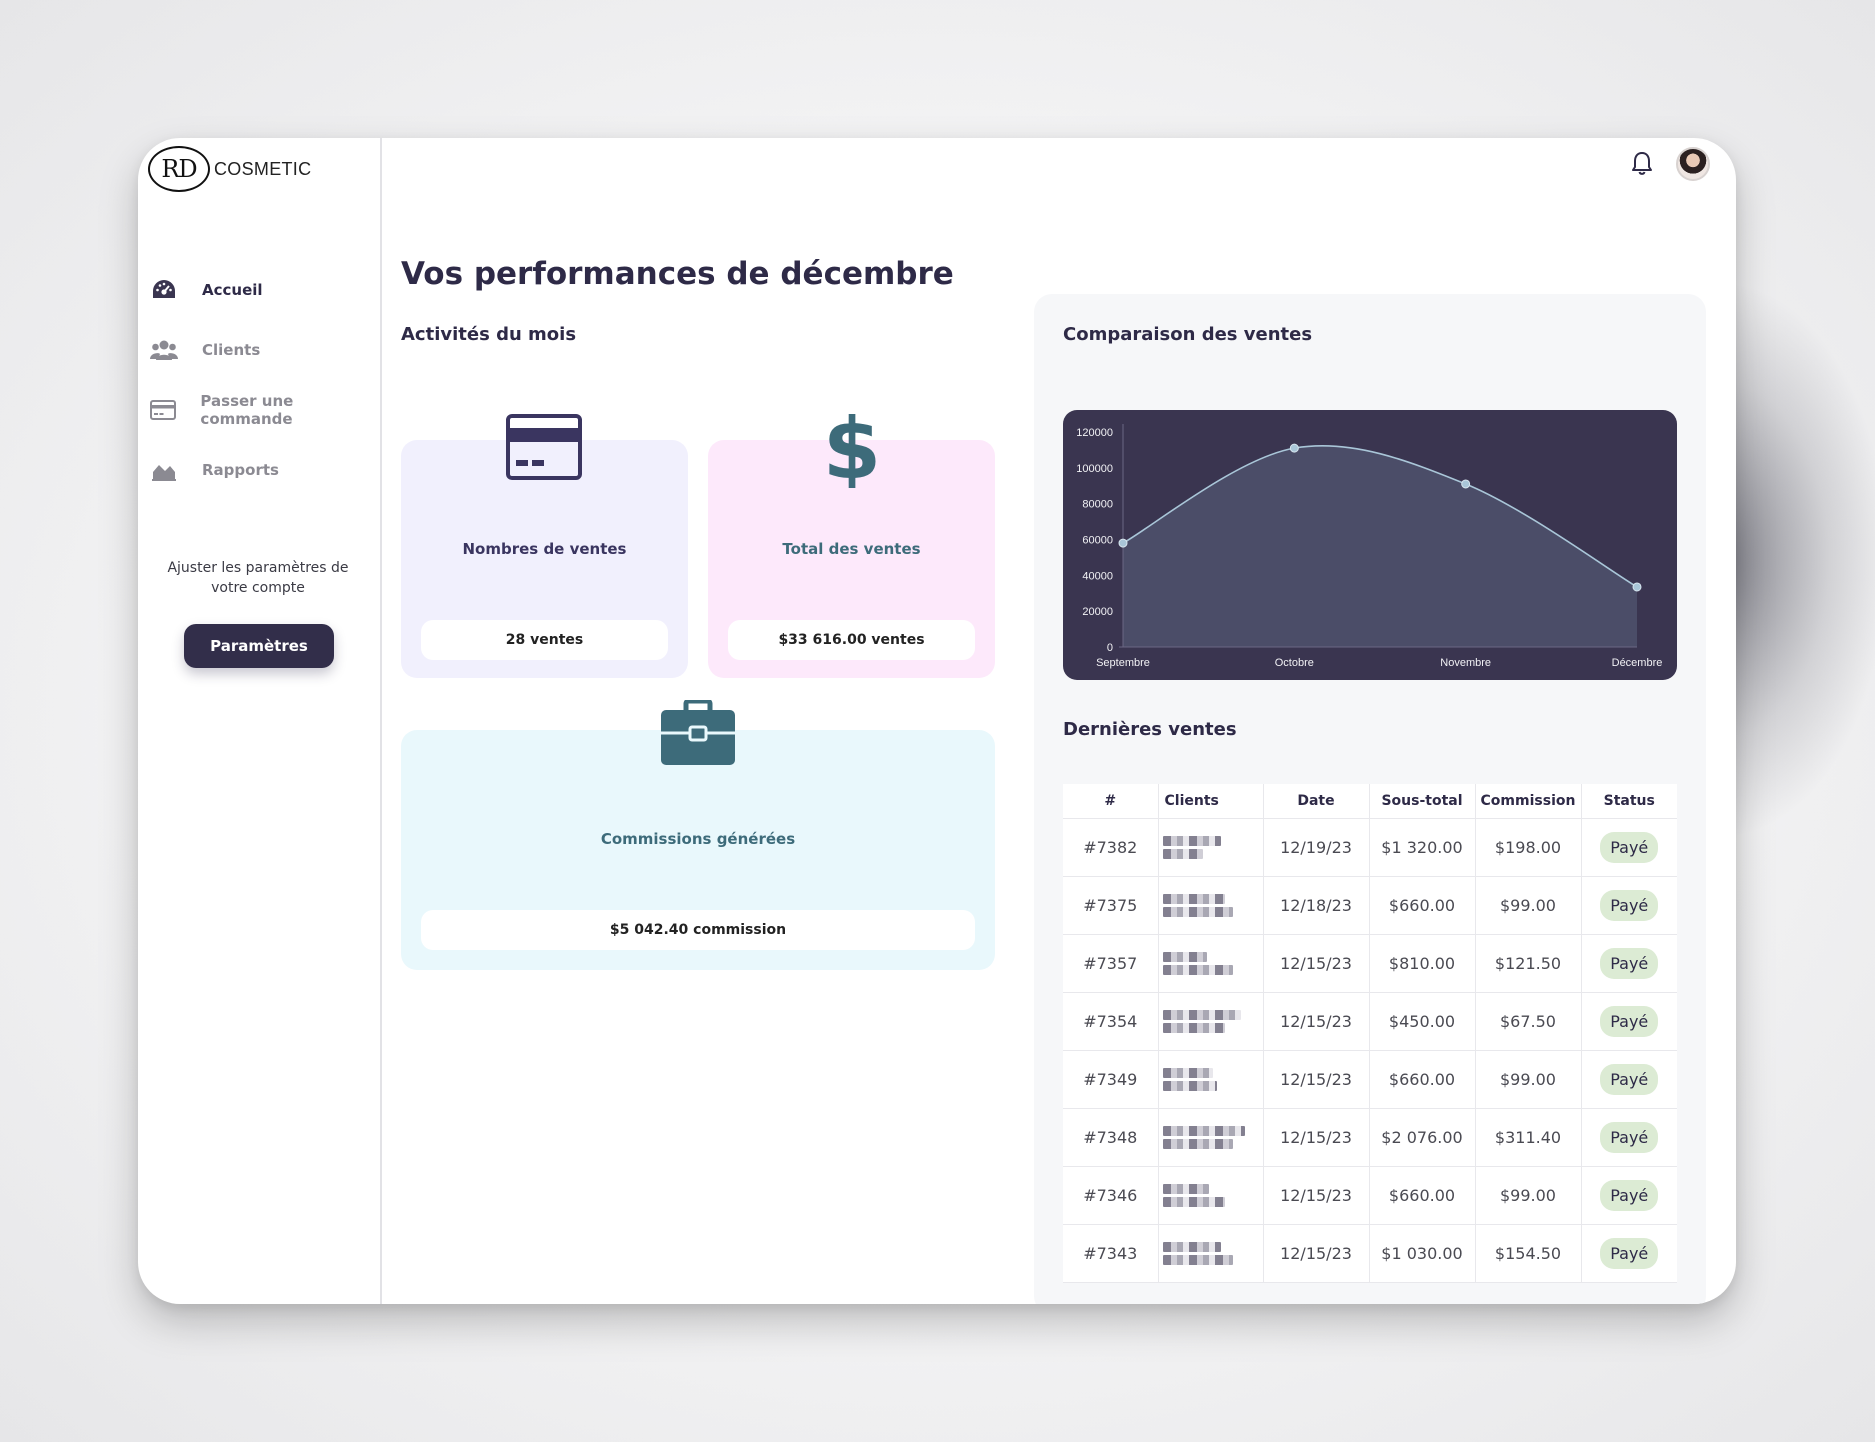  I want to click on column-header-date: Date, so click(1316, 801).